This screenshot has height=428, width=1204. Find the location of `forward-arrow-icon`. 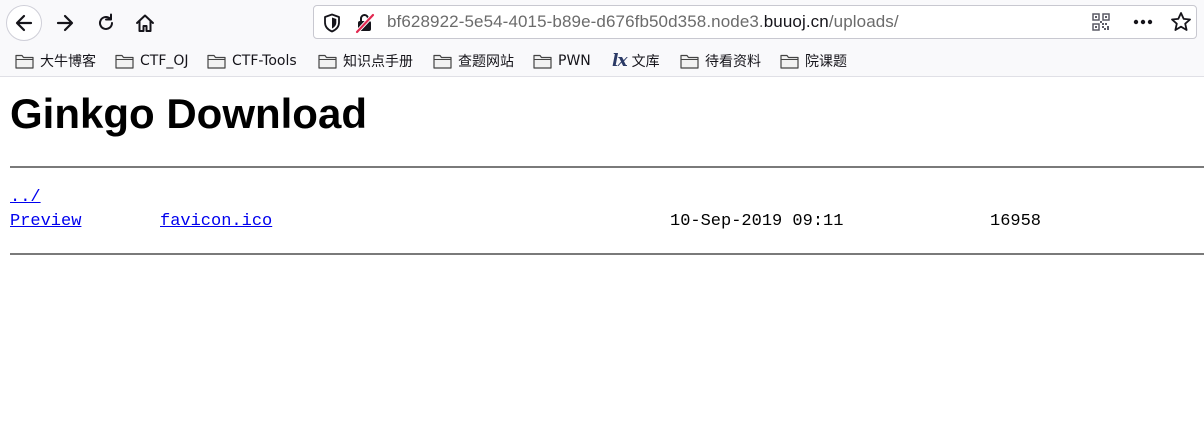

forward-arrow-icon is located at coordinates (65, 23).